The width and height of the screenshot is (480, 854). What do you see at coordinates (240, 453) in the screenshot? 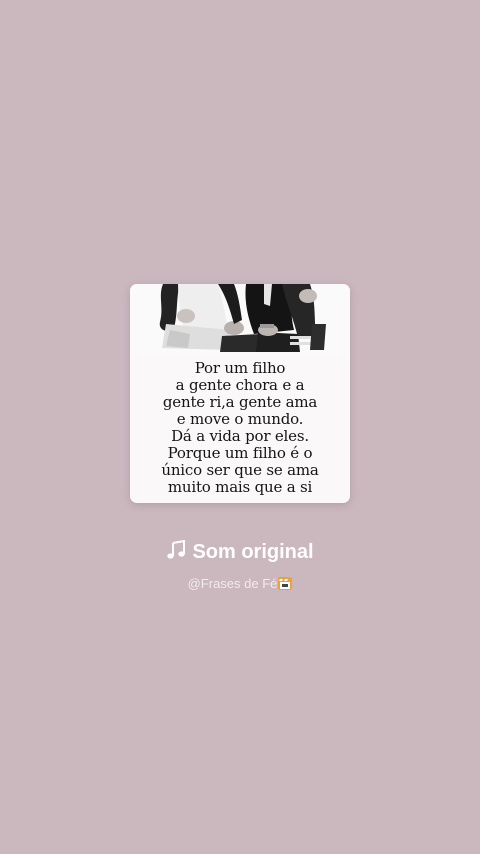
I see `quote-line: Porque um filho é o` at bounding box center [240, 453].